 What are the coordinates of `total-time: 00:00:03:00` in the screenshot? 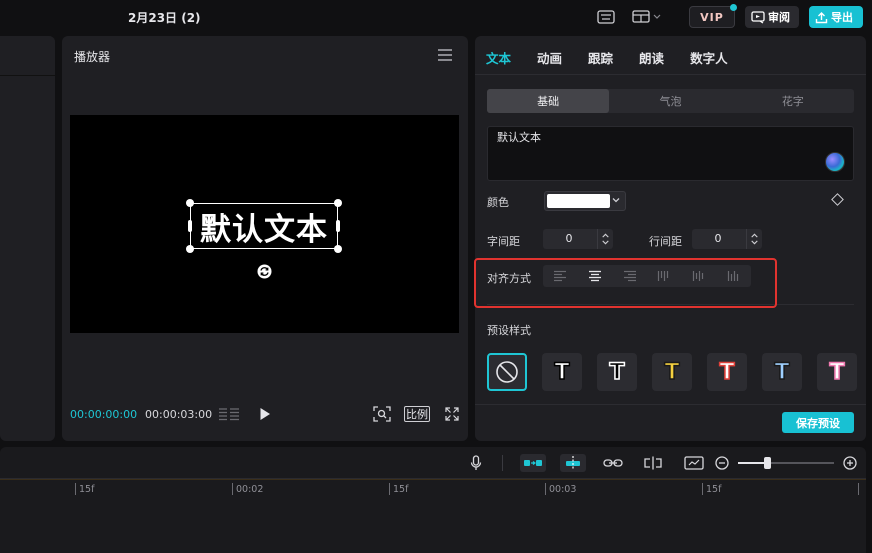 It's located at (179, 414).